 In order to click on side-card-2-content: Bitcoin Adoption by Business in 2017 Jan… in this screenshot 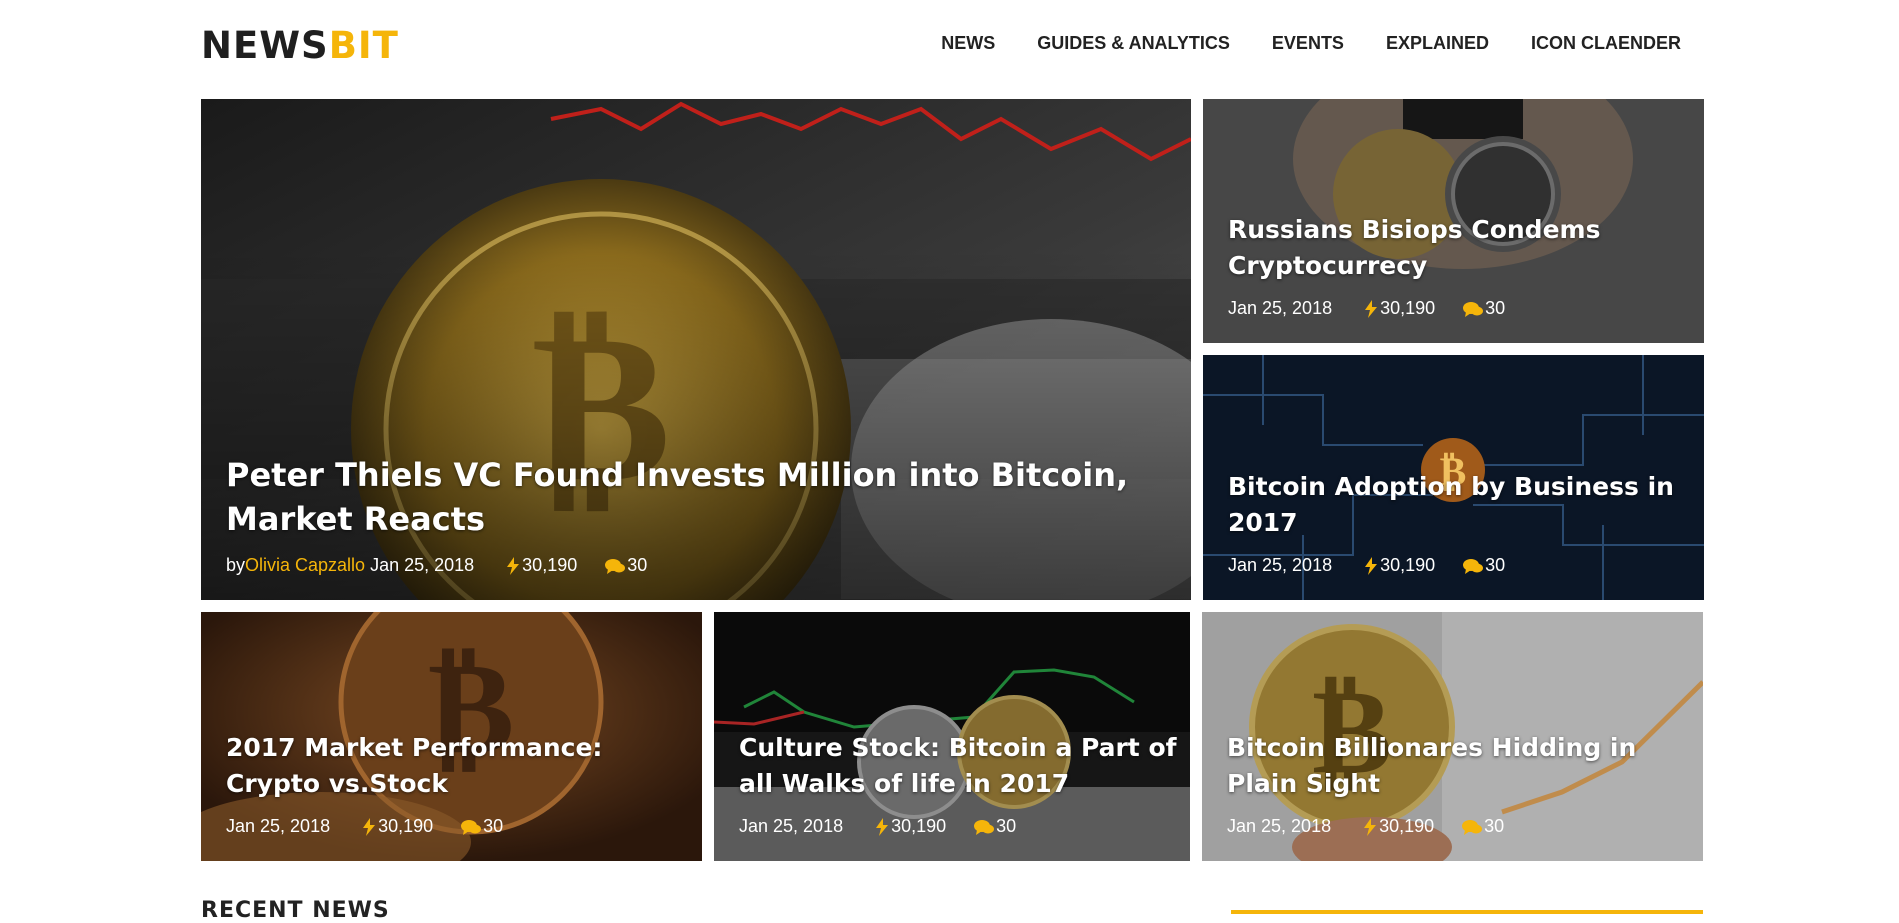, I will do `click(1461, 522)`.